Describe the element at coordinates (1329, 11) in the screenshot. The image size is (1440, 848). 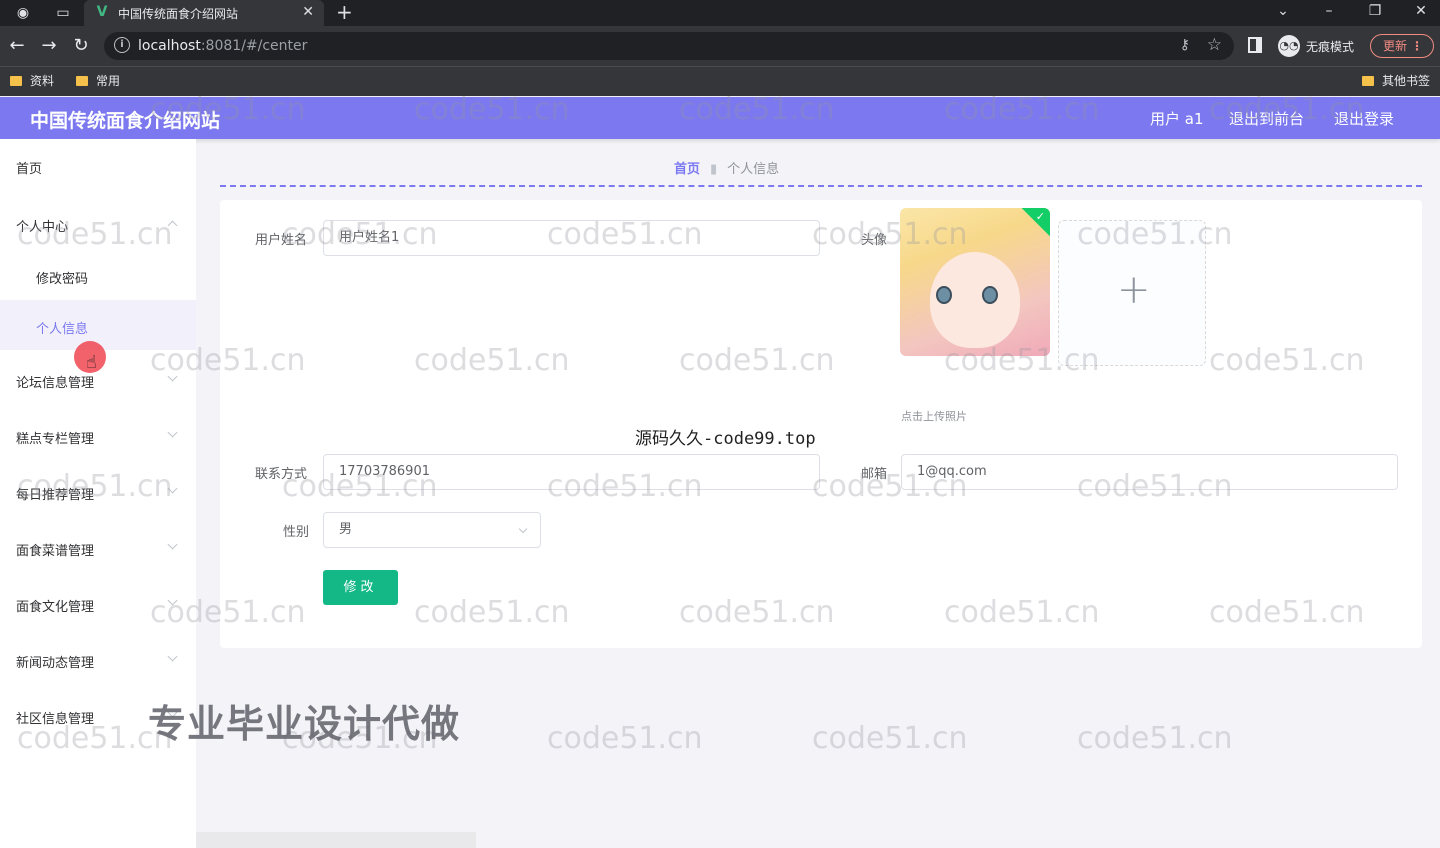
I see `minimize-icon: –` at that location.